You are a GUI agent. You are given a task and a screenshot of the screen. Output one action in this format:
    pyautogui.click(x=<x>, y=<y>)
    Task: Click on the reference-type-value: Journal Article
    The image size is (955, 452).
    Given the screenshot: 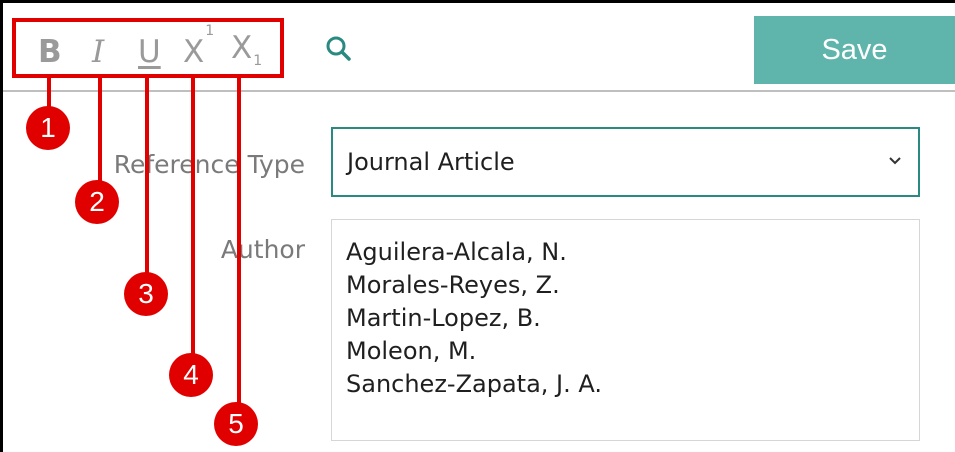 What is the action you would take?
    pyautogui.click(x=431, y=162)
    